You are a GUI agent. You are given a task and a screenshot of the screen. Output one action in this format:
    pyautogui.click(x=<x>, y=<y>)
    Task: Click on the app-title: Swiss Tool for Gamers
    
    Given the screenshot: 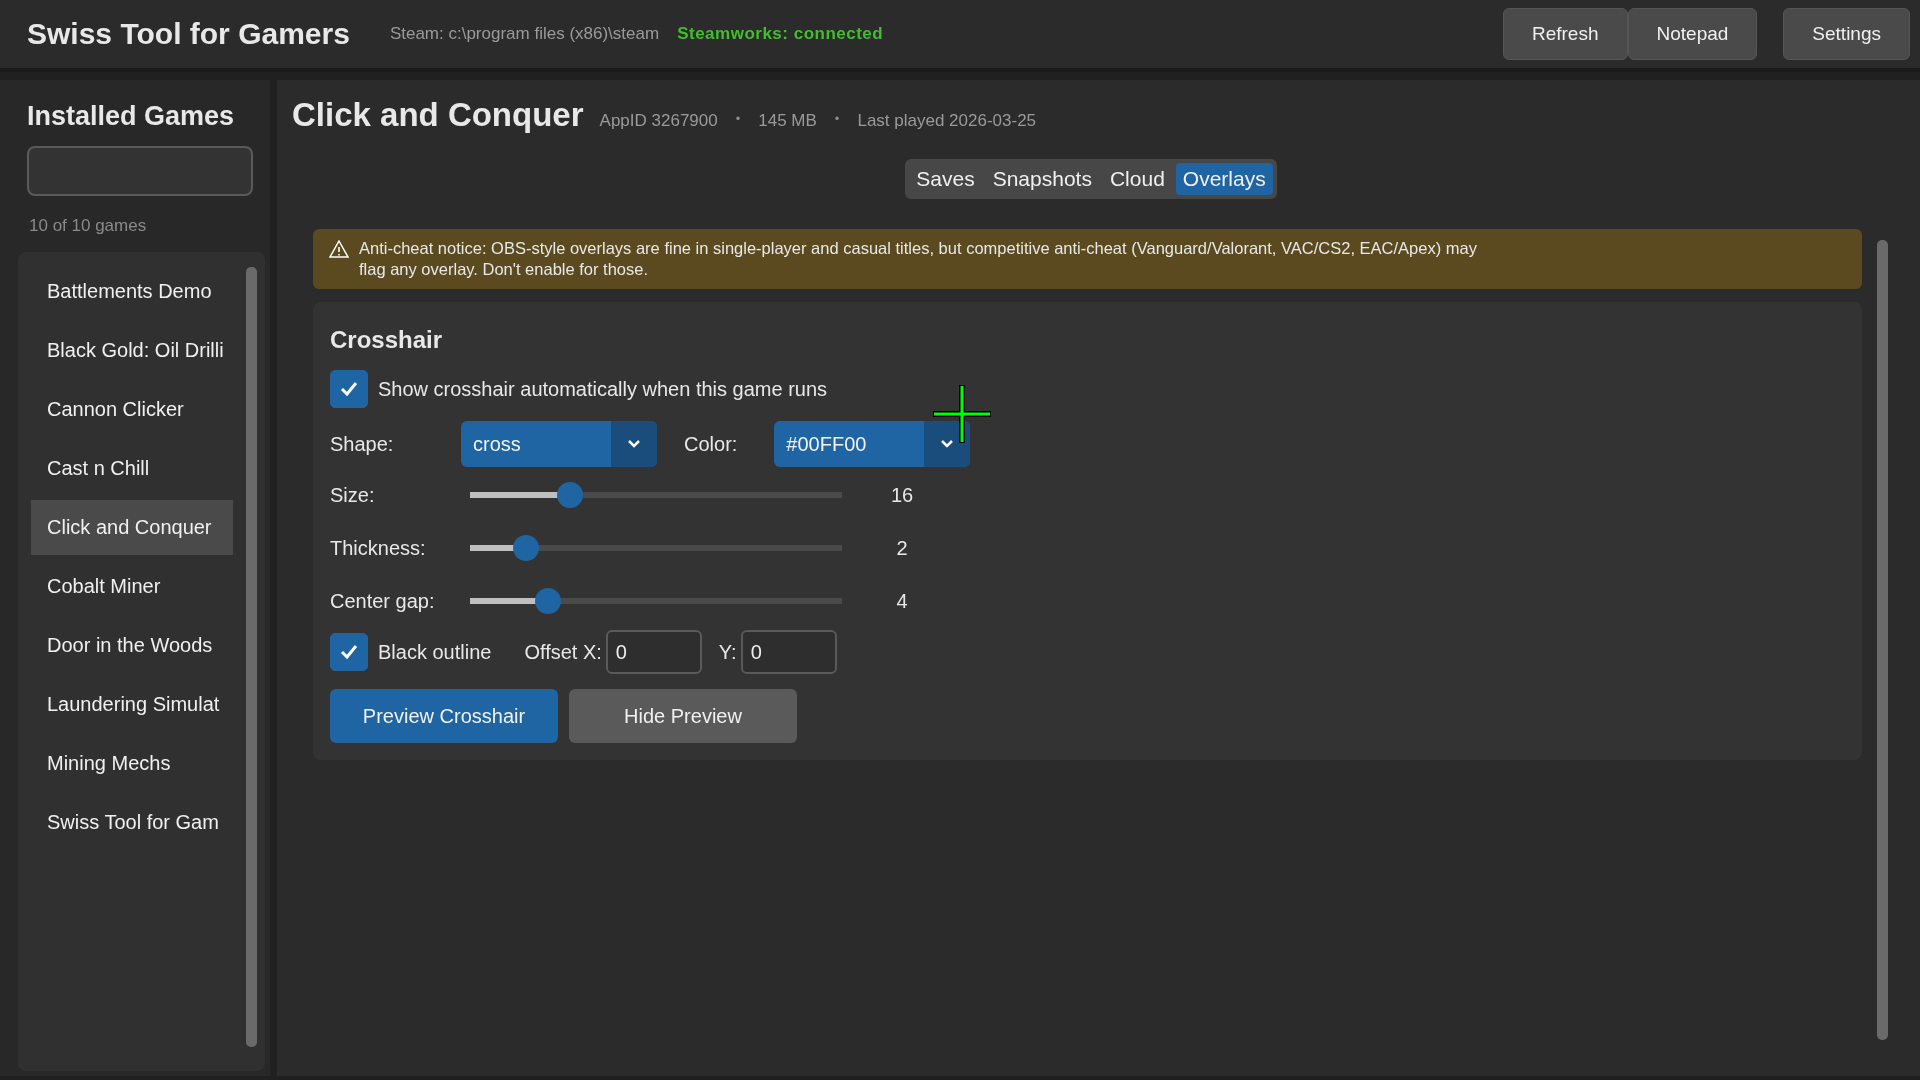 What is the action you would take?
    pyautogui.click(x=188, y=34)
    